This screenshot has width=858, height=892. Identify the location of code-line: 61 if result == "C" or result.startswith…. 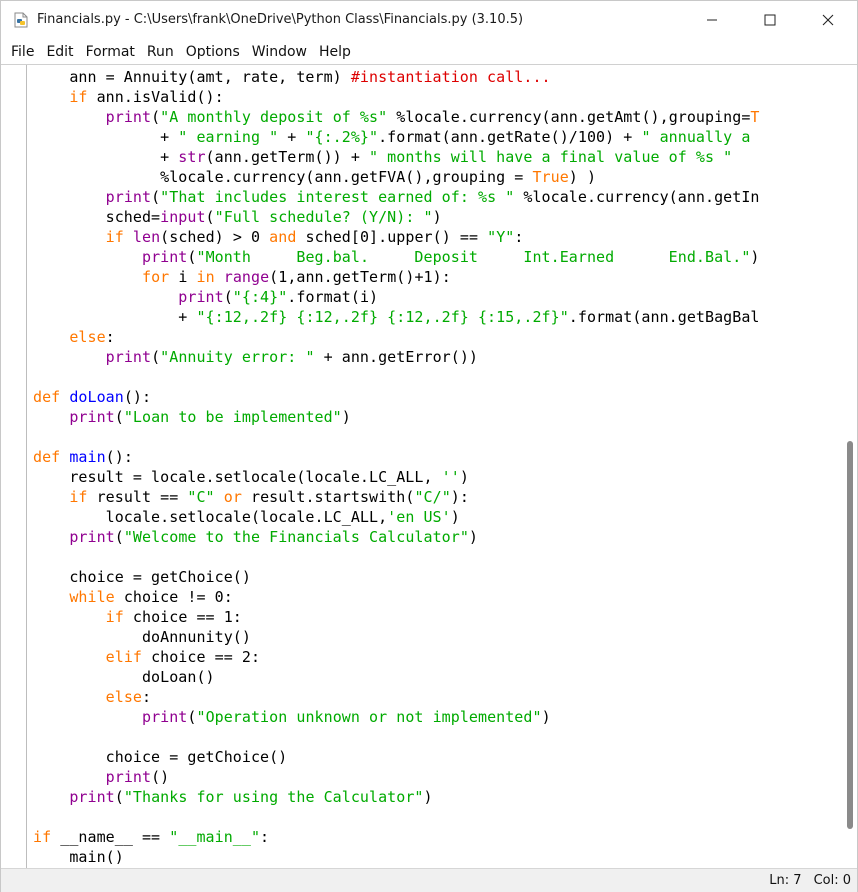
(437, 497).